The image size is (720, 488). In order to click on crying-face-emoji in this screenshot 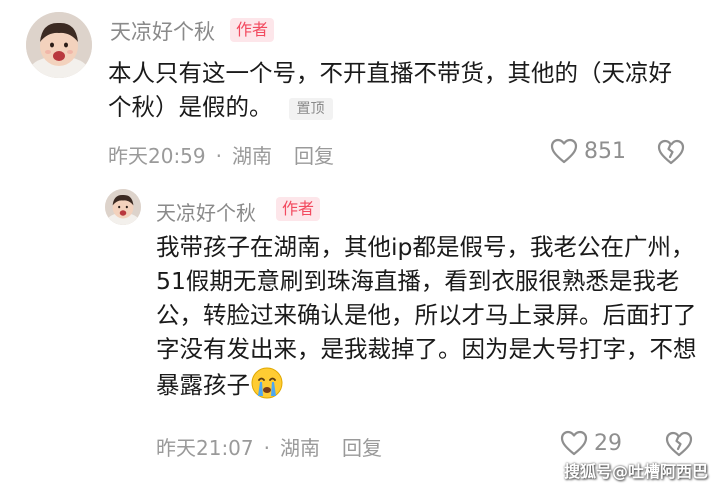, I will do `click(267, 383)`.